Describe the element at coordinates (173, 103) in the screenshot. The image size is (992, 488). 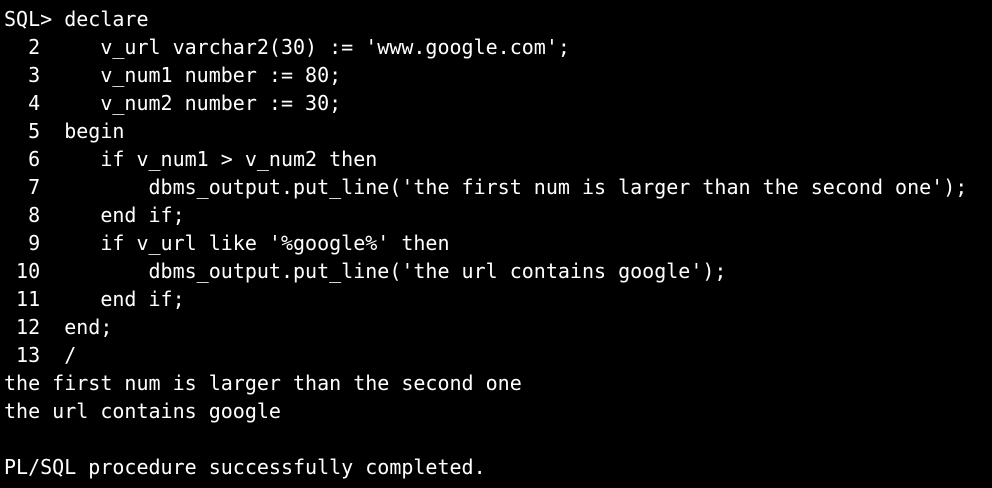
I see `code-line-4: 4 v_num2 number := 30;` at that location.